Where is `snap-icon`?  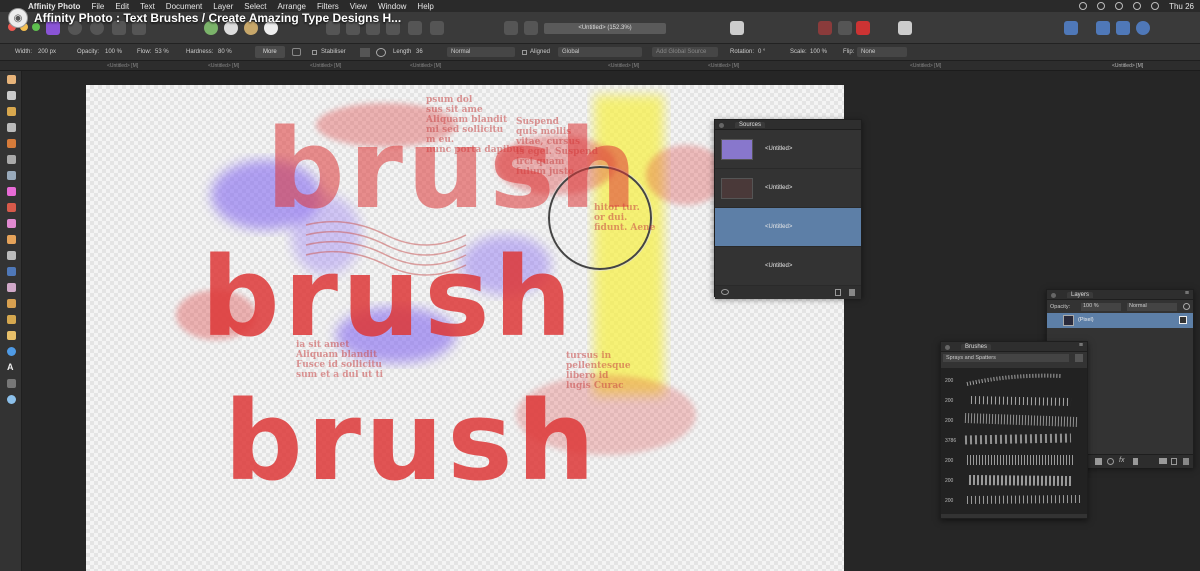 snap-icon is located at coordinates (511, 28).